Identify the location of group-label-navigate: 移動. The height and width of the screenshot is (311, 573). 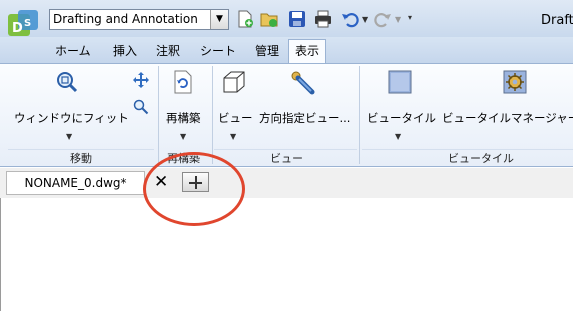
(81, 158).